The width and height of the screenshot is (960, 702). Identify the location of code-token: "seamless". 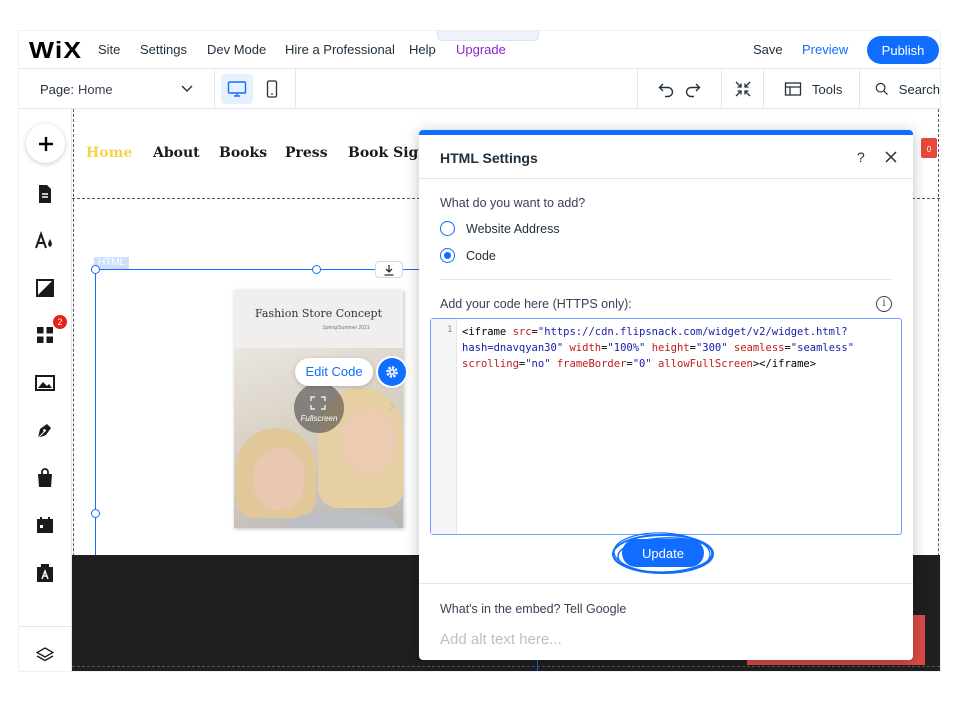
(822, 348).